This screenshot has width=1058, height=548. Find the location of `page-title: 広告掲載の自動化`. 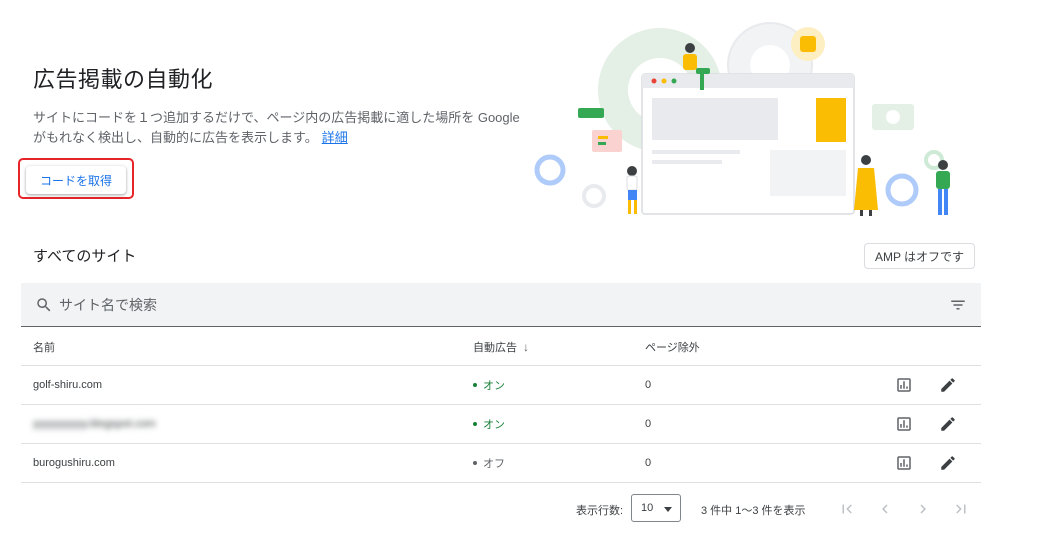

page-title: 広告掲載の自動化 is located at coordinates (123, 79).